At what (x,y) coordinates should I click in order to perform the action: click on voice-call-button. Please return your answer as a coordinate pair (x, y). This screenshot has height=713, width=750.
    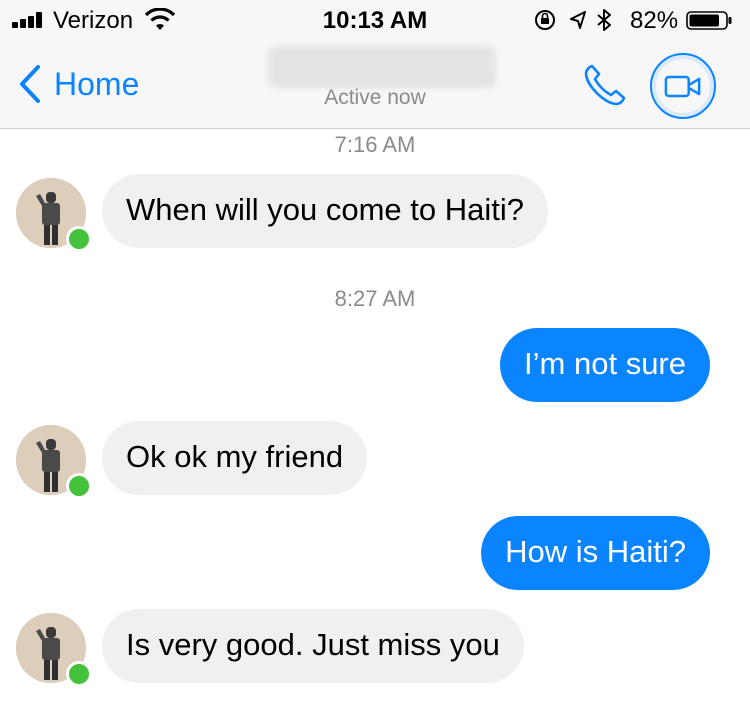
    Looking at the image, I should click on (605, 85).